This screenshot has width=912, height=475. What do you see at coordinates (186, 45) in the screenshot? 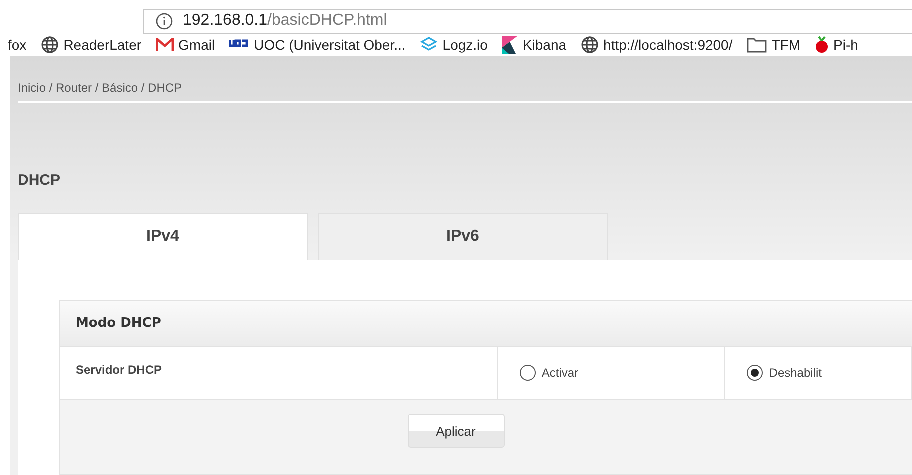
I see `bookmark-item: Gmail` at bounding box center [186, 45].